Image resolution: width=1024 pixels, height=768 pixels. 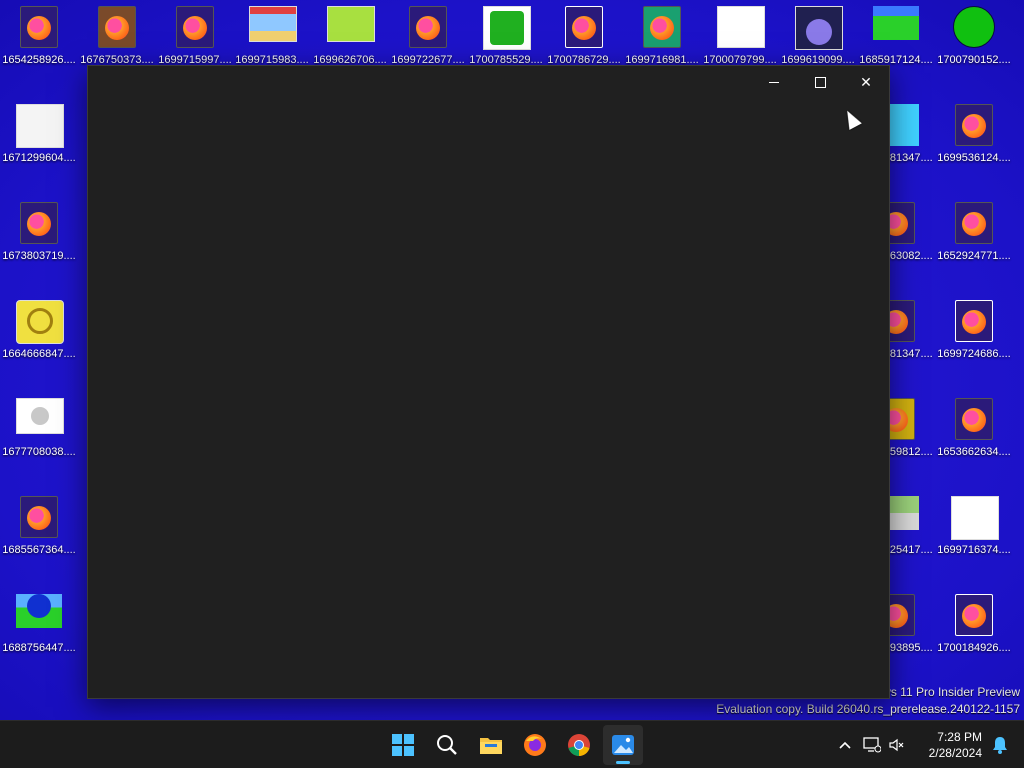 I want to click on close-icon: ✕, so click(x=866, y=81).